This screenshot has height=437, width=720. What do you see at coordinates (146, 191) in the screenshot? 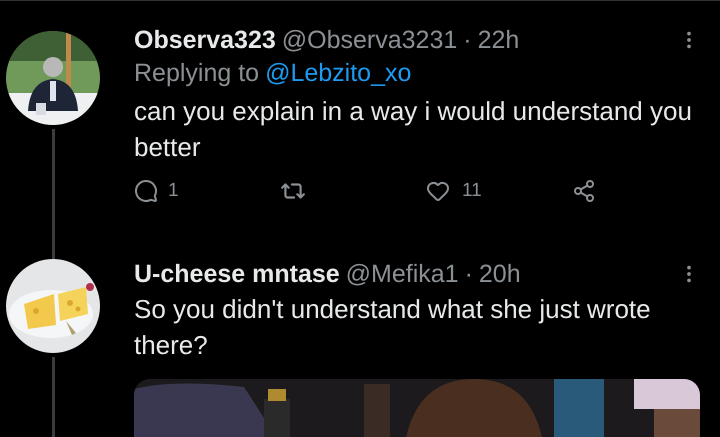
I see `reply-icon` at bounding box center [146, 191].